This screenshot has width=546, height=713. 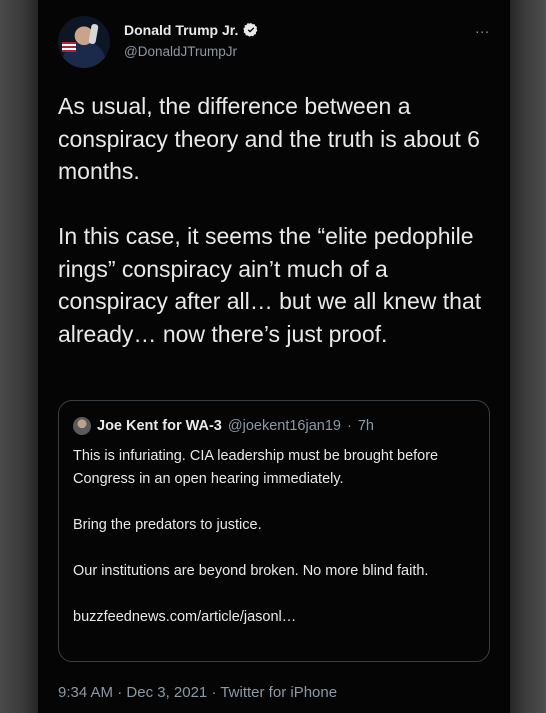 What do you see at coordinates (85, 692) in the screenshot?
I see `tweet-time: 9:34 AM` at bounding box center [85, 692].